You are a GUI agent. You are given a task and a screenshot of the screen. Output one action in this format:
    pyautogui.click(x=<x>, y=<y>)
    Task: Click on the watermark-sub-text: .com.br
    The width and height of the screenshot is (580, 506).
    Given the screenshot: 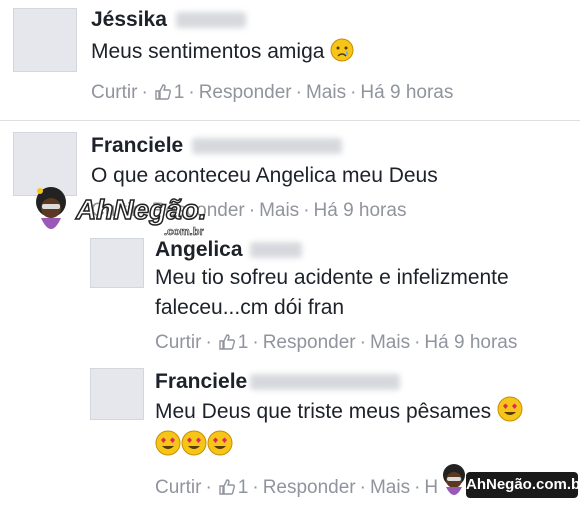 What is the action you would take?
    pyautogui.click(x=184, y=232)
    